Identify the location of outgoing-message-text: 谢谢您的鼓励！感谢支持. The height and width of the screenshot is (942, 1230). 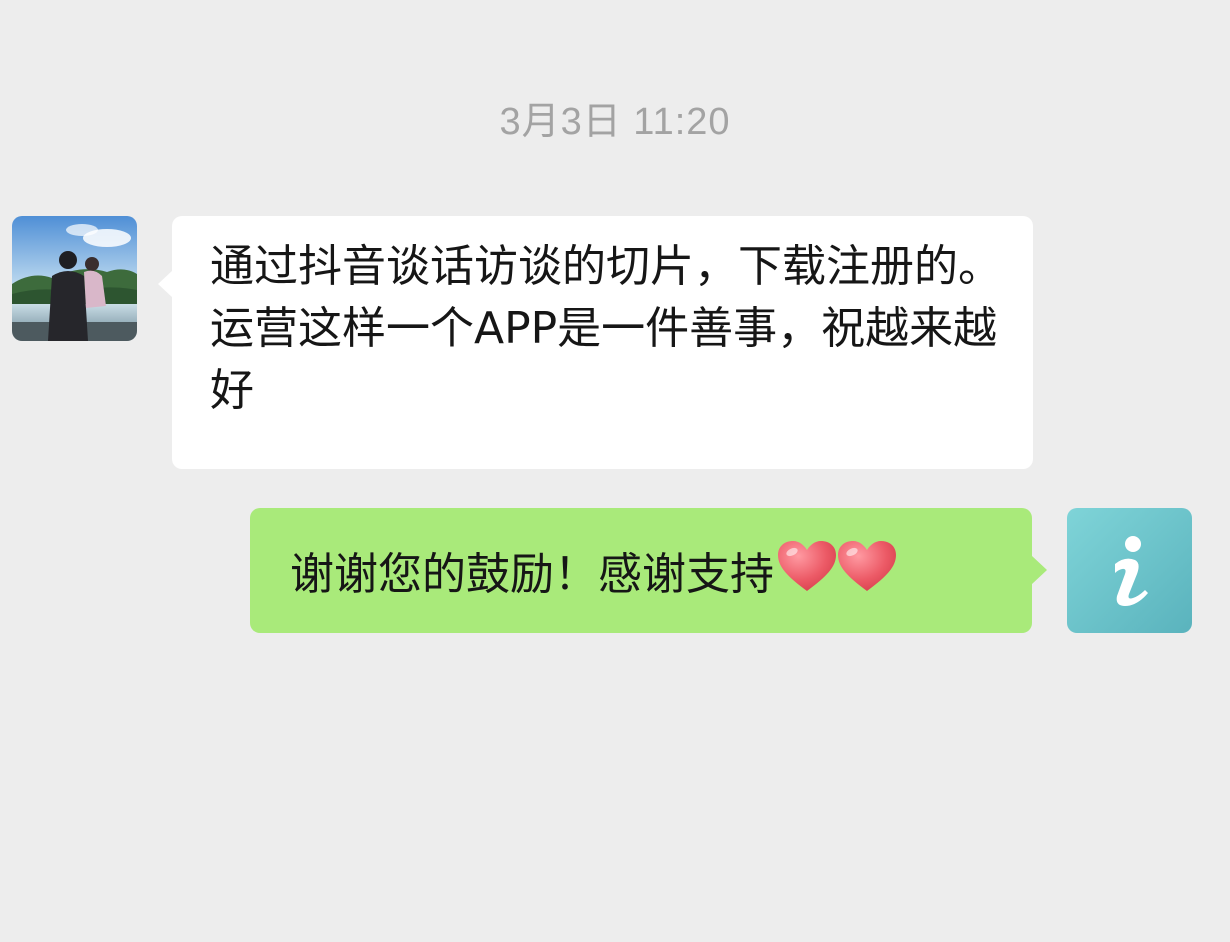
(532, 574).